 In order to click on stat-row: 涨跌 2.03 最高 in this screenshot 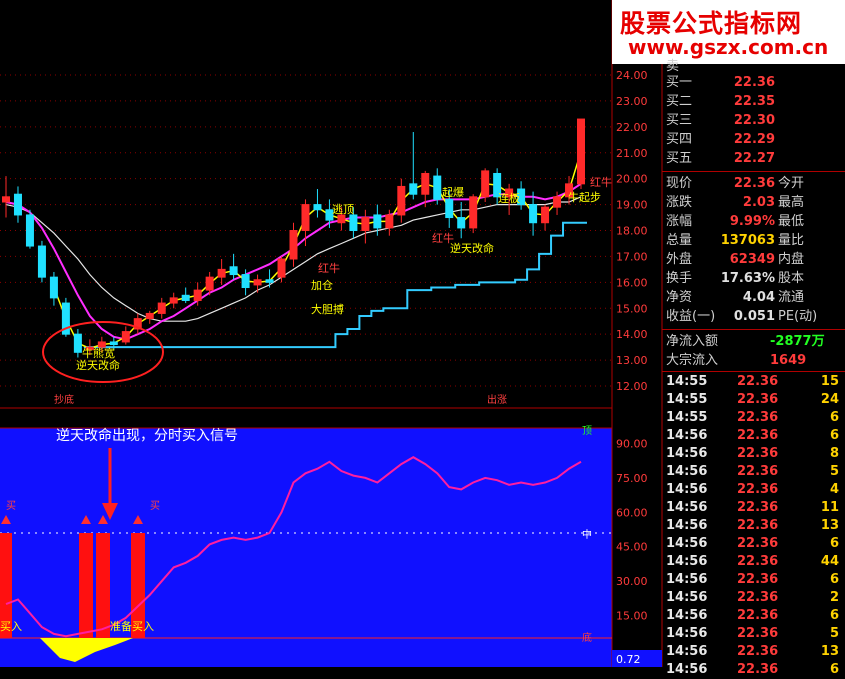, I will do `click(753, 203)`.